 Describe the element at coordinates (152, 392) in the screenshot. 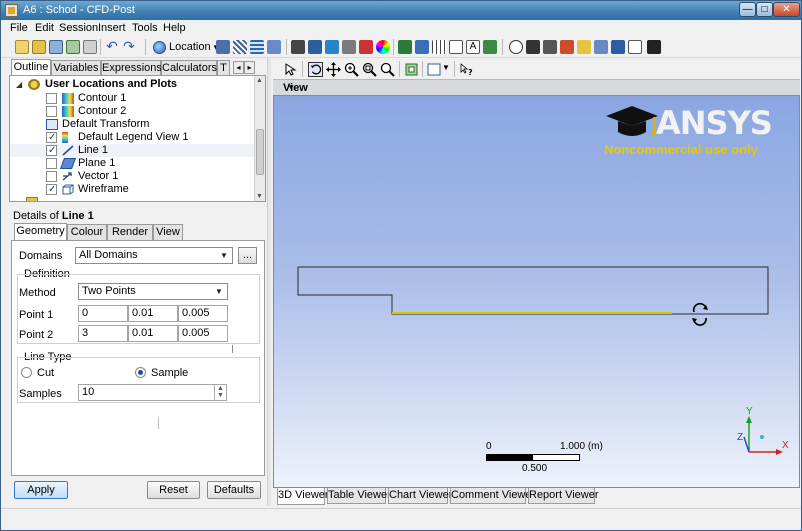

I see `samples-input: 10 ▲ ▼` at that location.